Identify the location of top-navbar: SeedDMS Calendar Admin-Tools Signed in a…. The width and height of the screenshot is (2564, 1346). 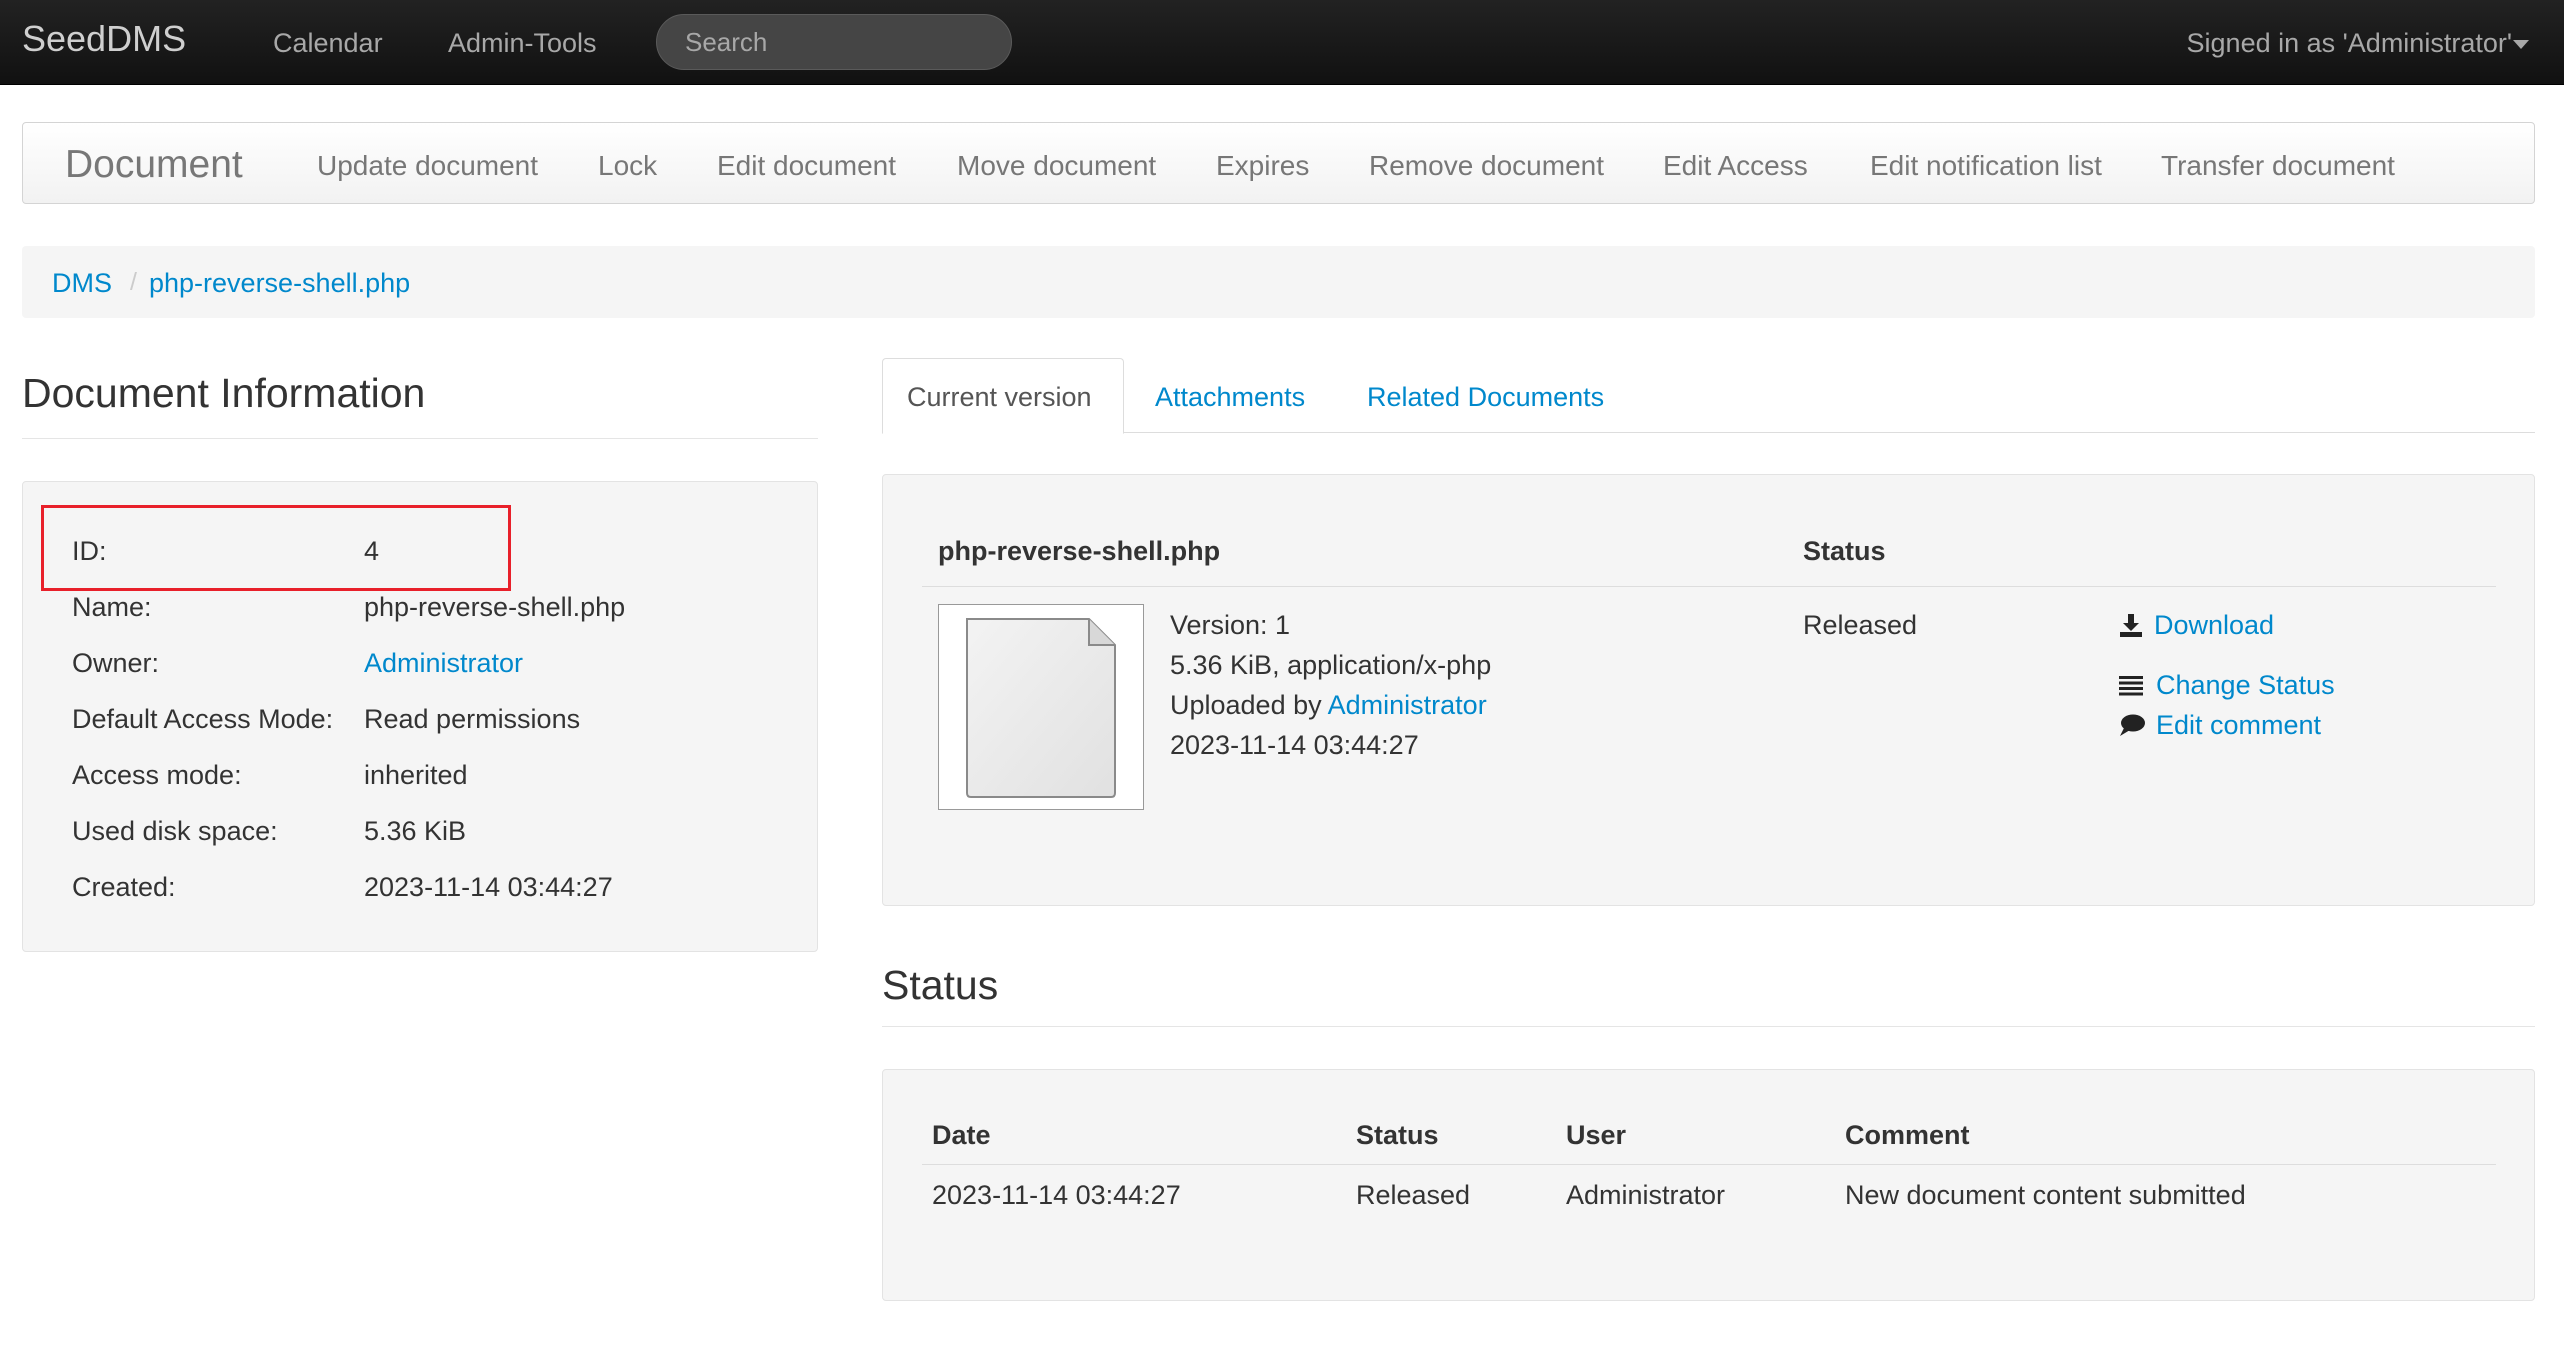
(1282, 42).